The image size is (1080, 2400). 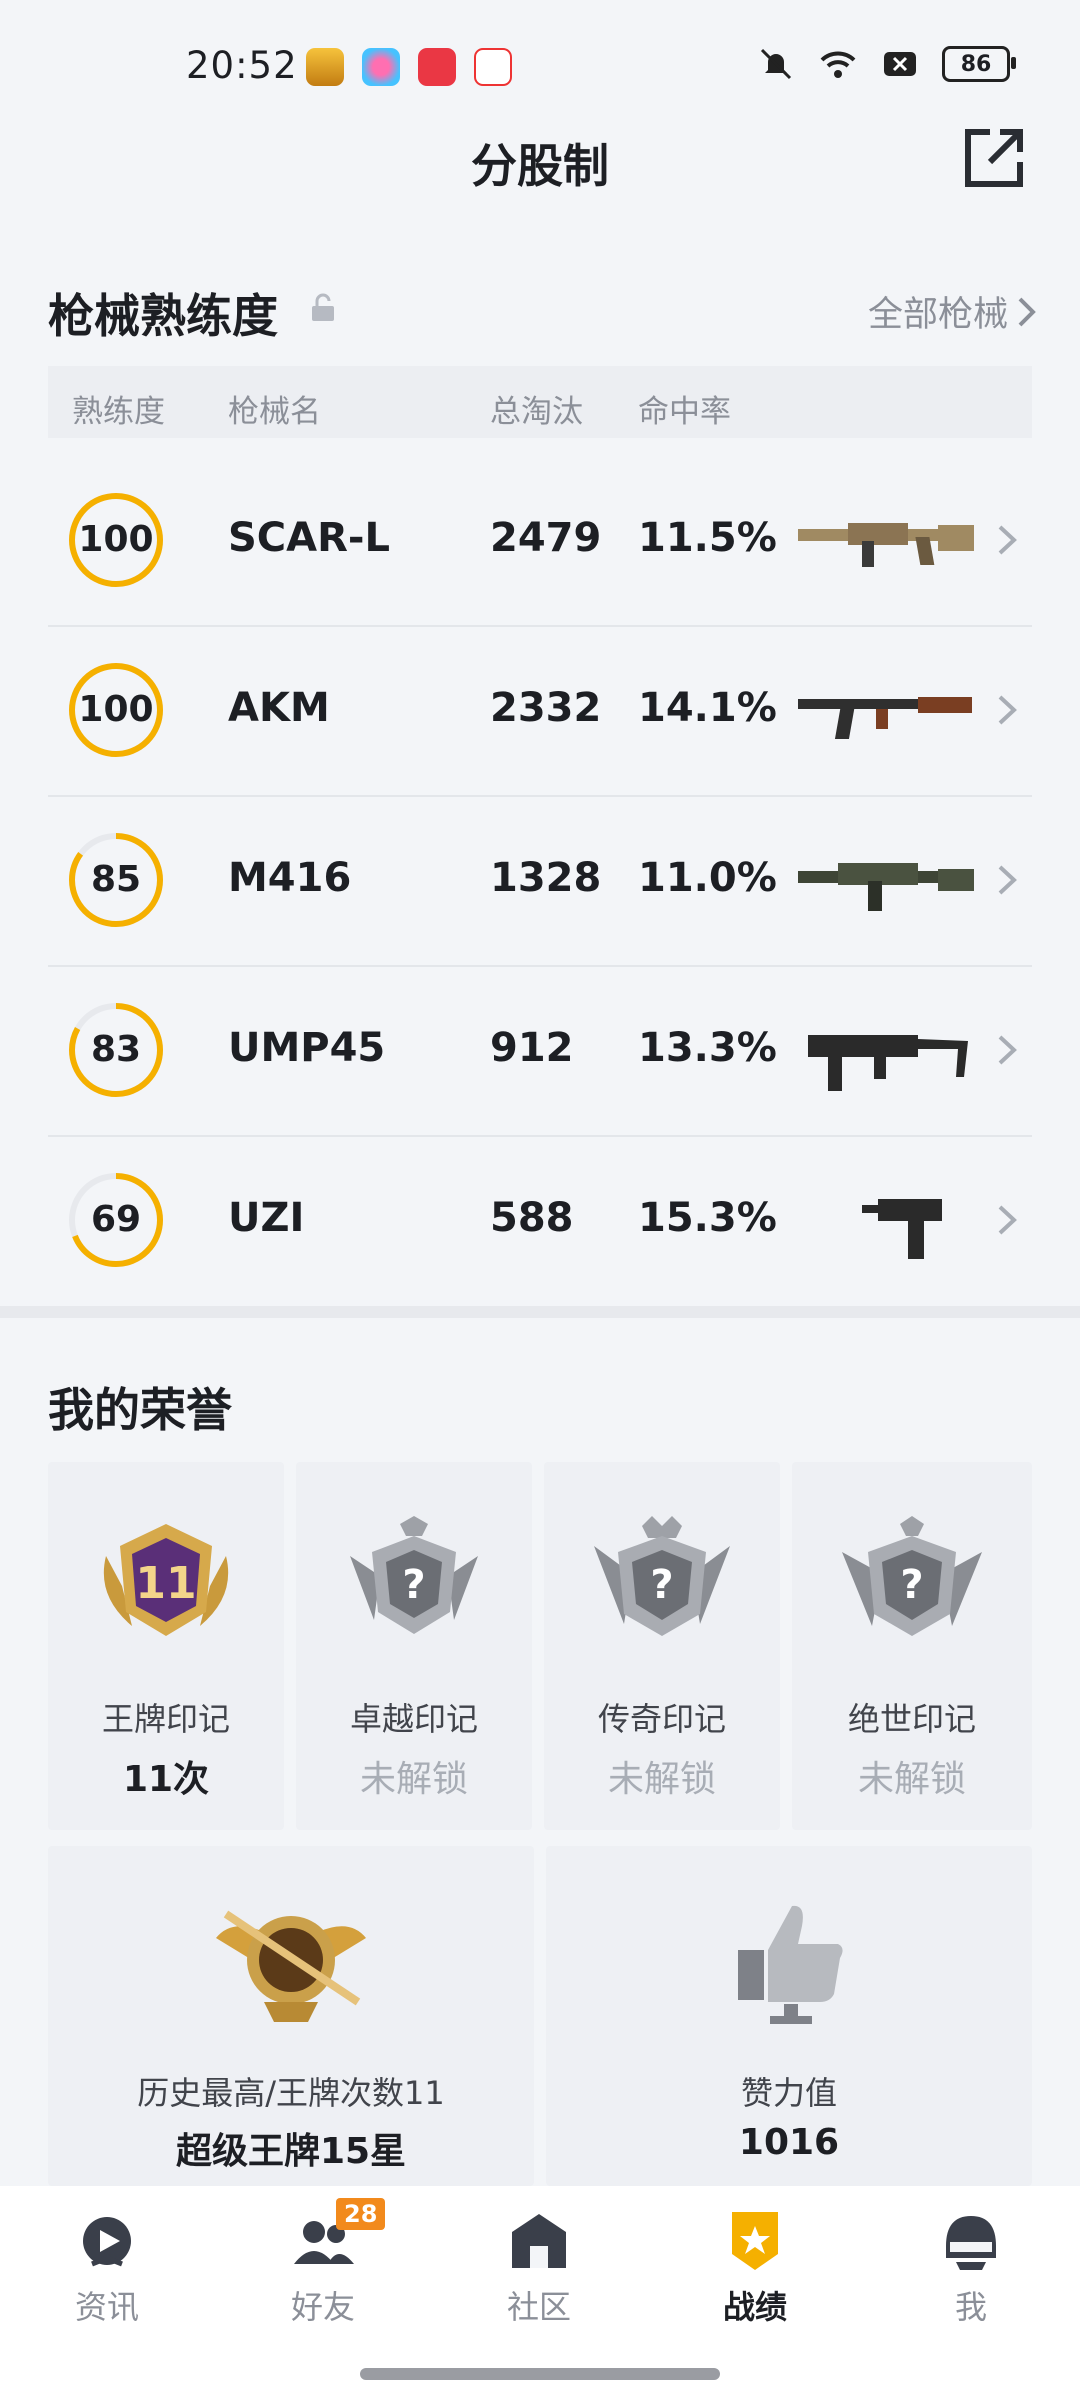 I want to click on column-header: 枪械名, so click(x=274, y=412).